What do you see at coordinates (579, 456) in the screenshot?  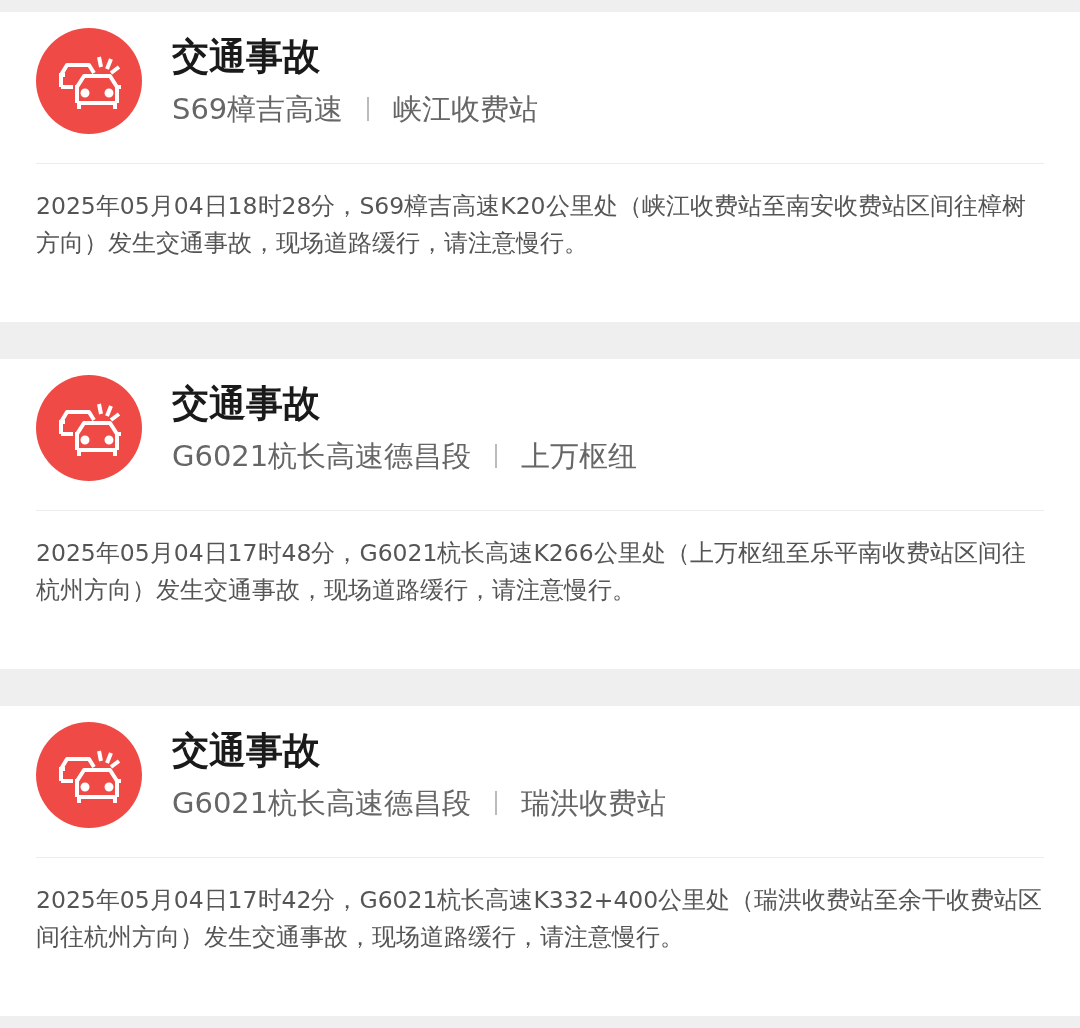 I see `location-name: 上万枢纽` at bounding box center [579, 456].